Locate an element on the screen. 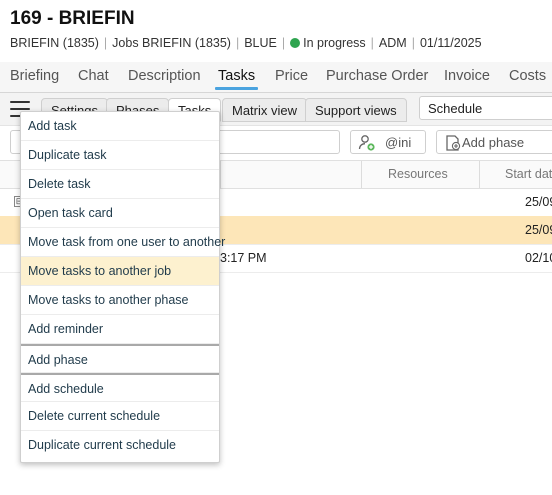 This screenshot has width=552, height=495. tab-invoice: Invoice is located at coordinates (467, 76).